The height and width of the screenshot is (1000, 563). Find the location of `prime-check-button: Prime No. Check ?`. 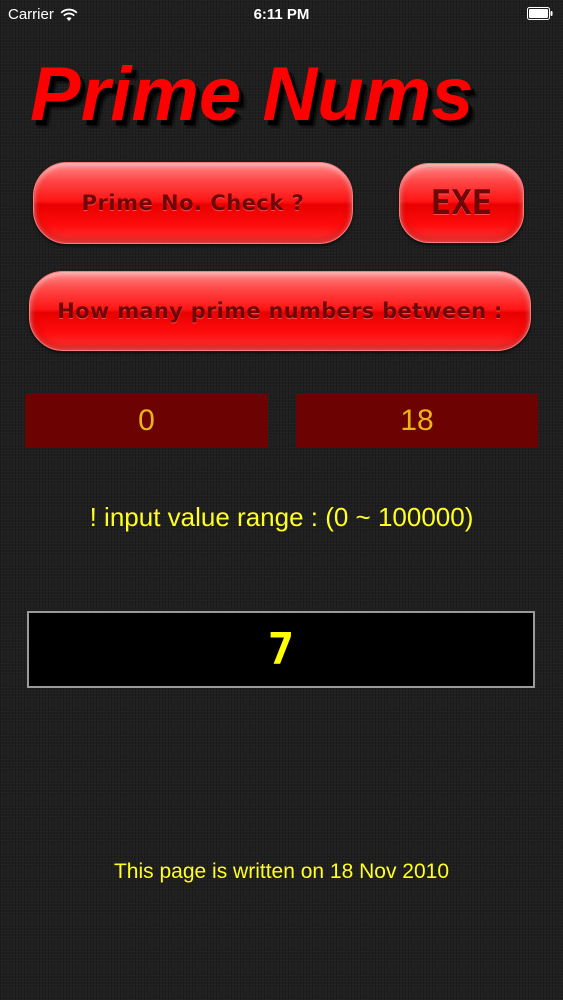

prime-check-button: Prime No. Check ? is located at coordinates (193, 203).